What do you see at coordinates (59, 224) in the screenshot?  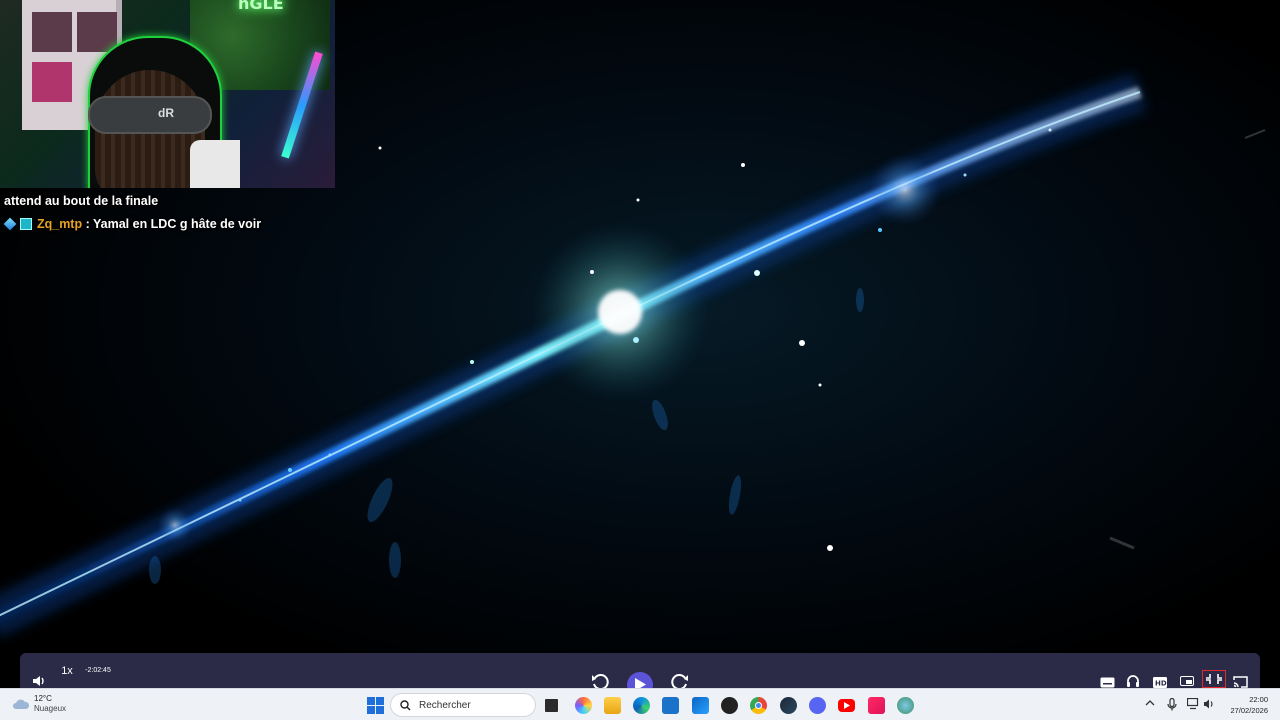 I see `chat-username: Zq_mtp` at bounding box center [59, 224].